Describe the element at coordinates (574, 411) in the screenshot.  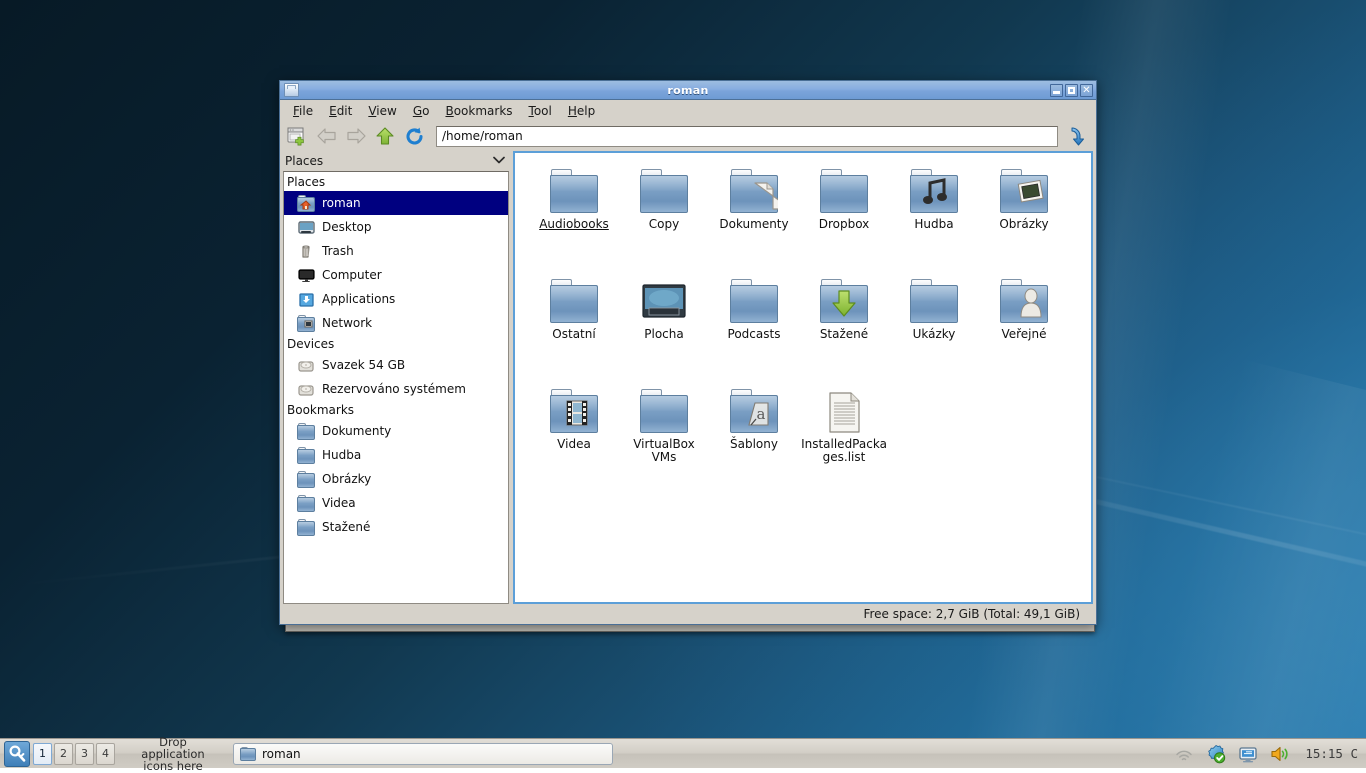
I see `folder-video-icon` at that location.